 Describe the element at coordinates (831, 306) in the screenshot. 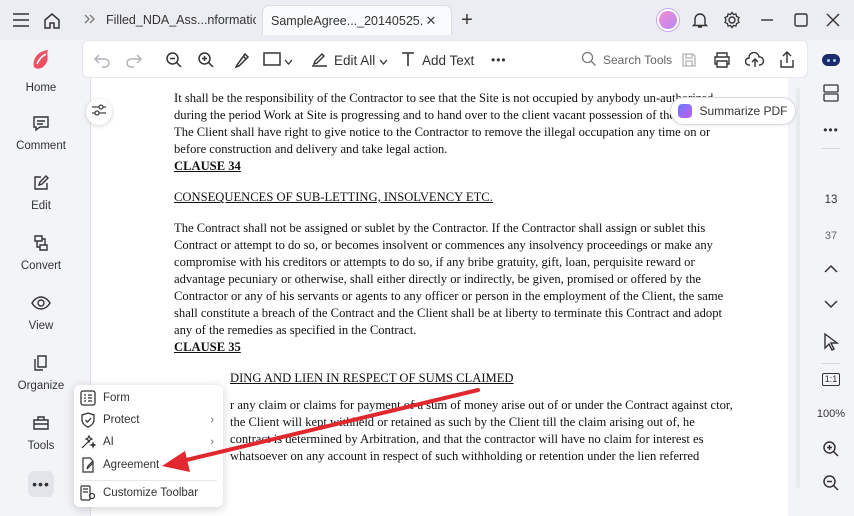

I see `next-page-button` at that location.